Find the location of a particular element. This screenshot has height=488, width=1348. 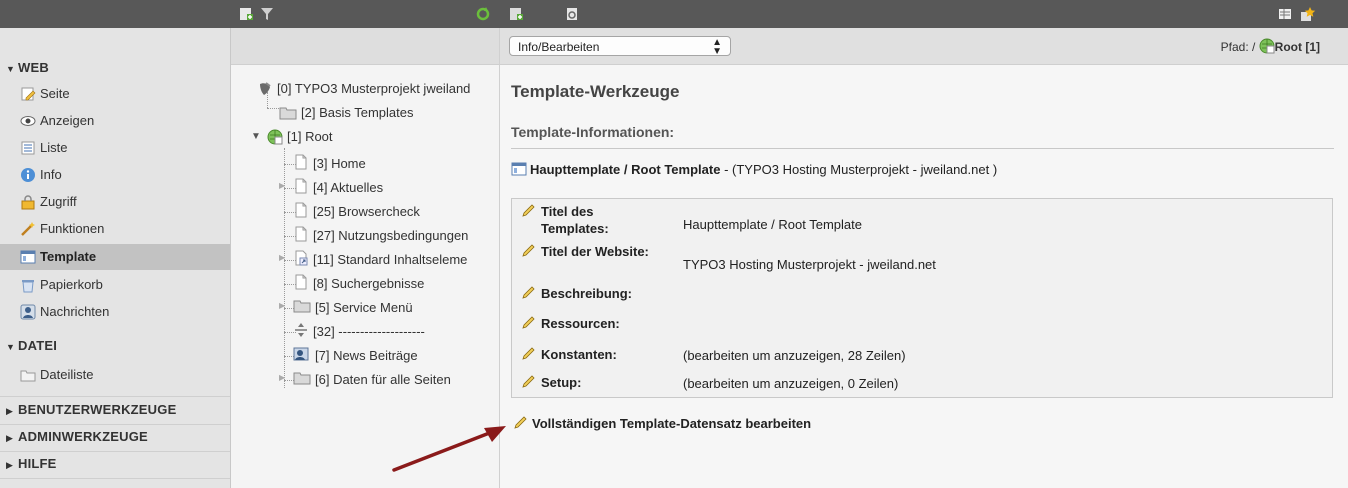

module-item-label: Dateiliste is located at coordinates (67, 374).